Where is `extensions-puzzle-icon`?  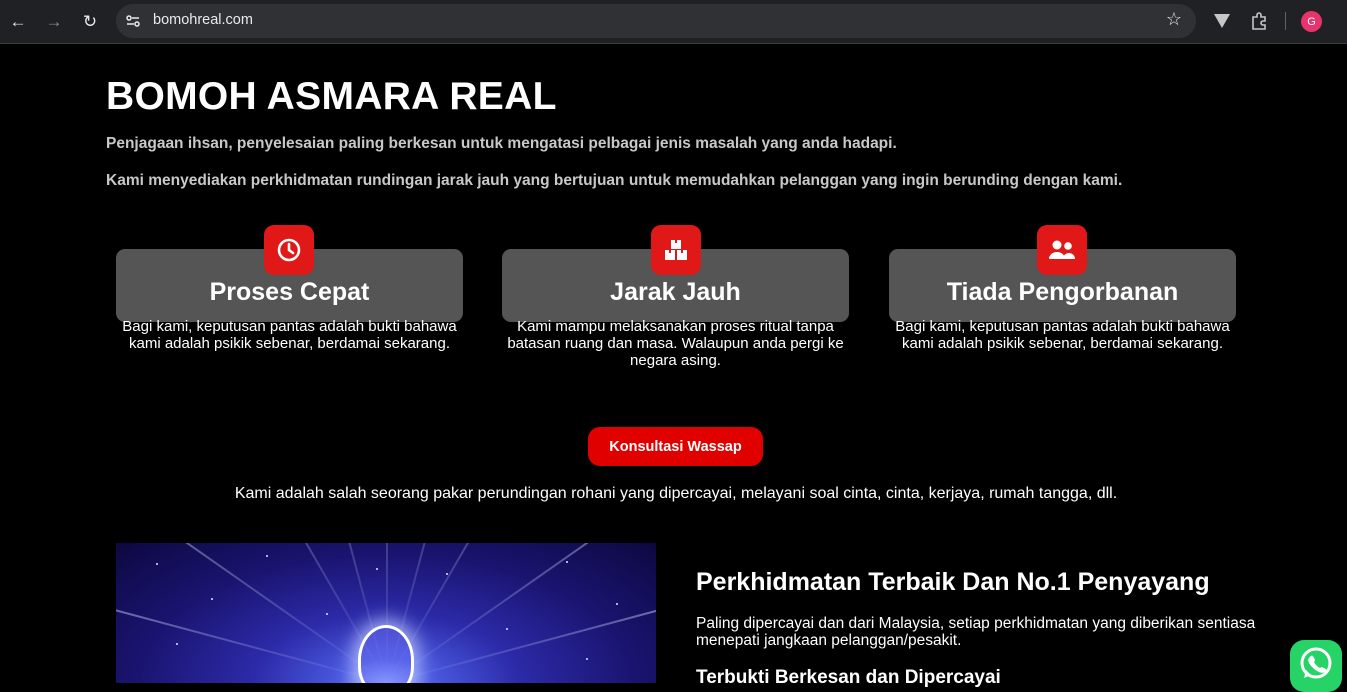 extensions-puzzle-icon is located at coordinates (1259, 21).